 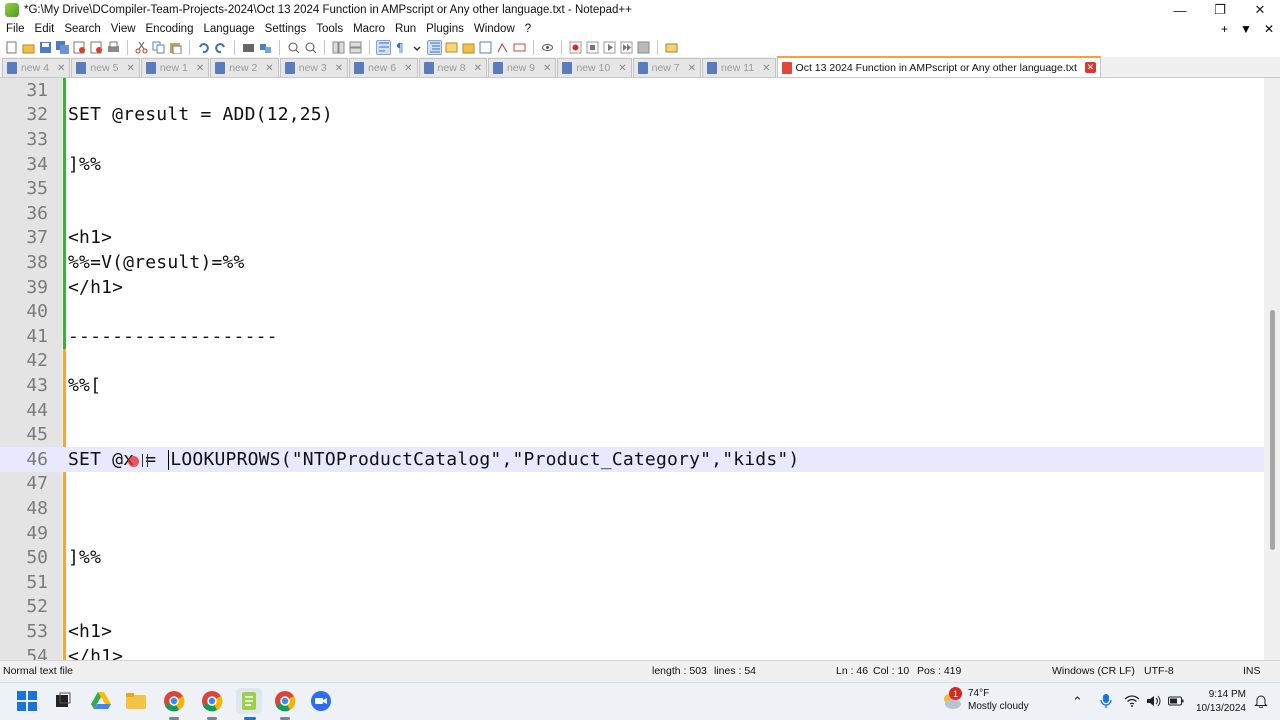 What do you see at coordinates (632, 607) in the screenshot?
I see `editor-line: 52` at bounding box center [632, 607].